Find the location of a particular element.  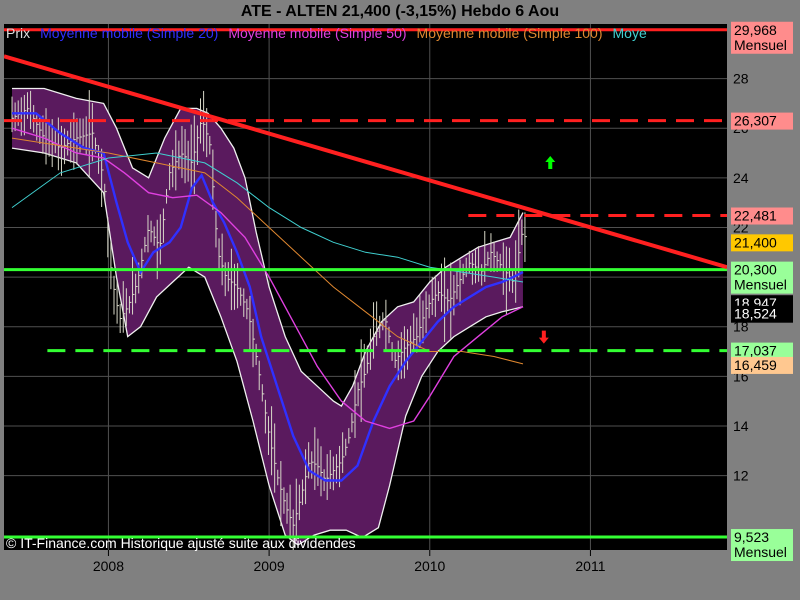

x-tick-label: 2008 is located at coordinates (108, 566).